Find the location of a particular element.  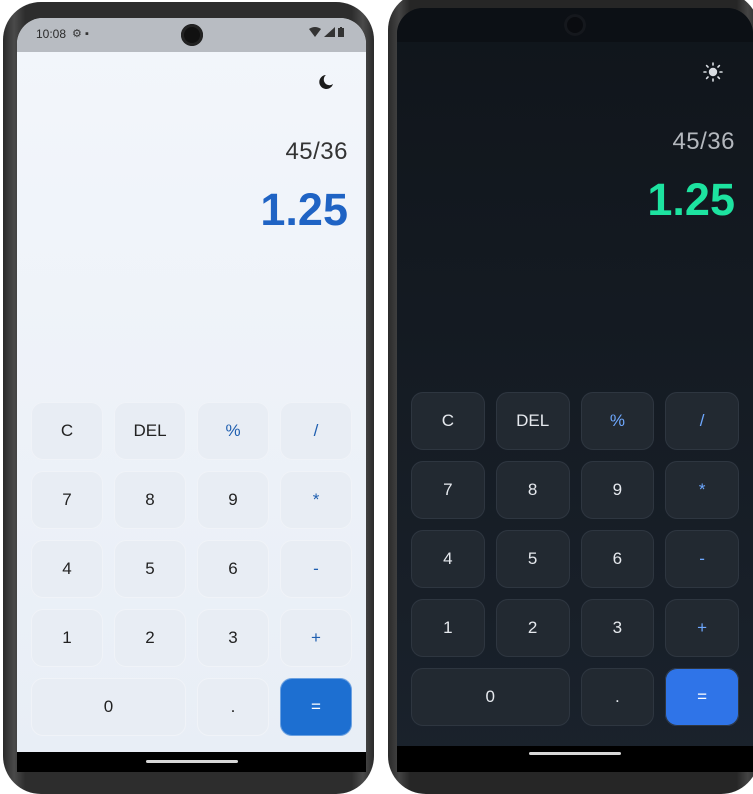

moon-icon is located at coordinates (326, 82).